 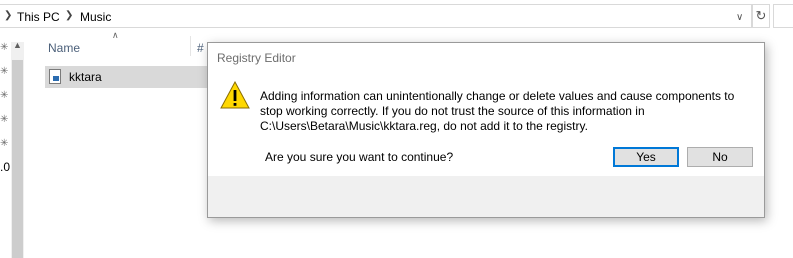 What do you see at coordinates (38, 17) in the screenshot?
I see `breadcrumb-this-pc: This PC` at bounding box center [38, 17].